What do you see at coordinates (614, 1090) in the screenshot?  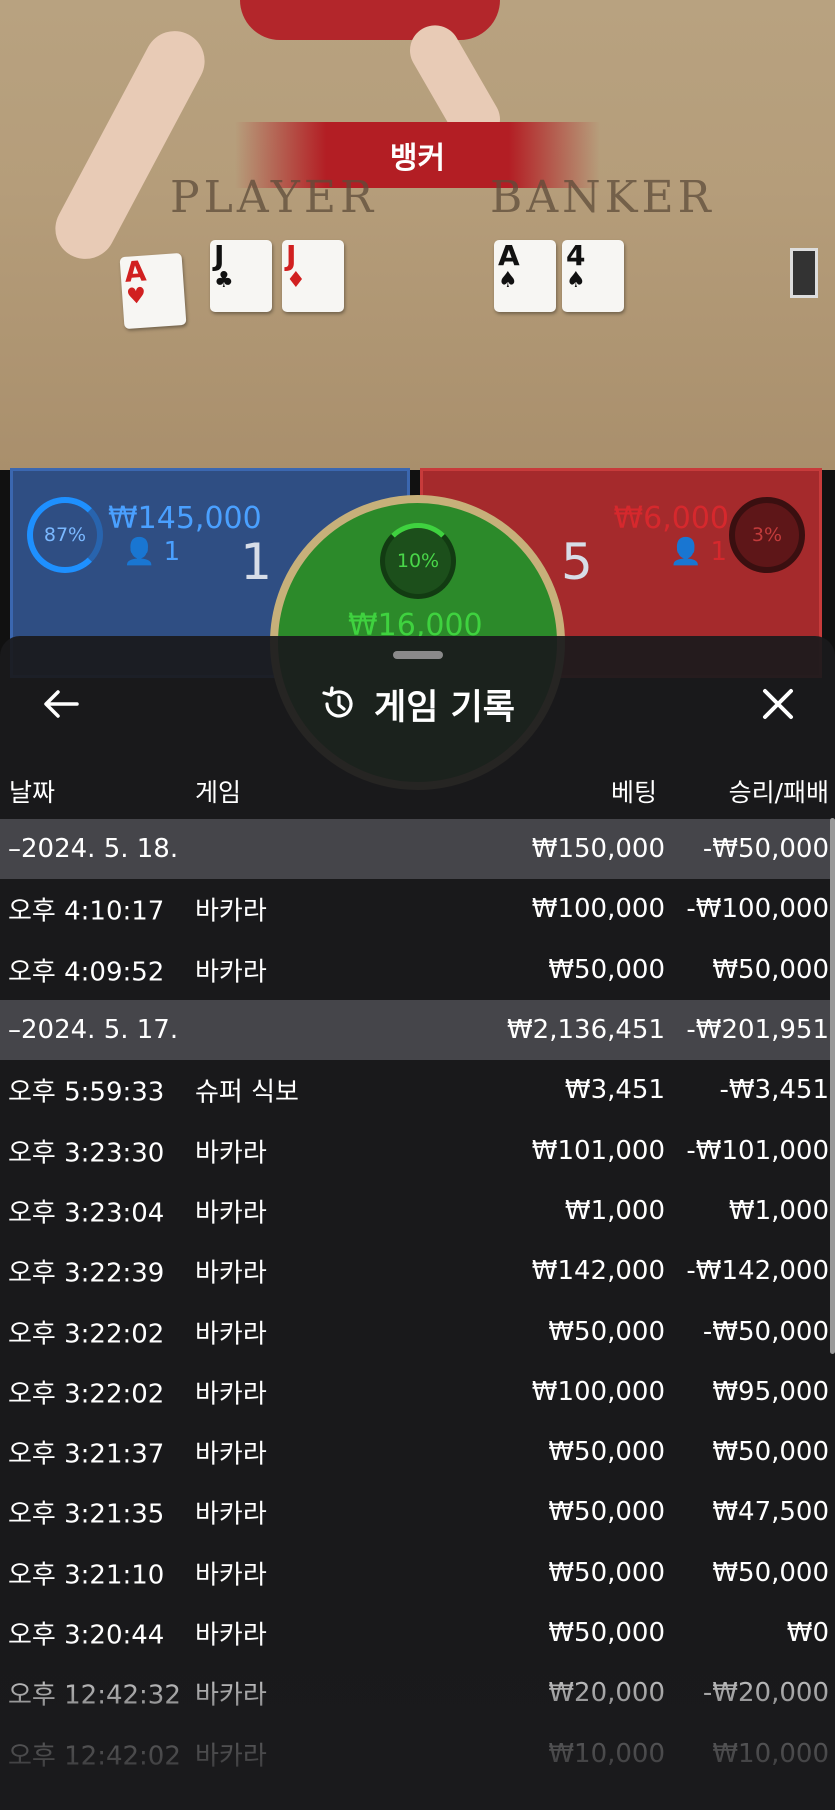 I see `row-bet: ₩3,451` at bounding box center [614, 1090].